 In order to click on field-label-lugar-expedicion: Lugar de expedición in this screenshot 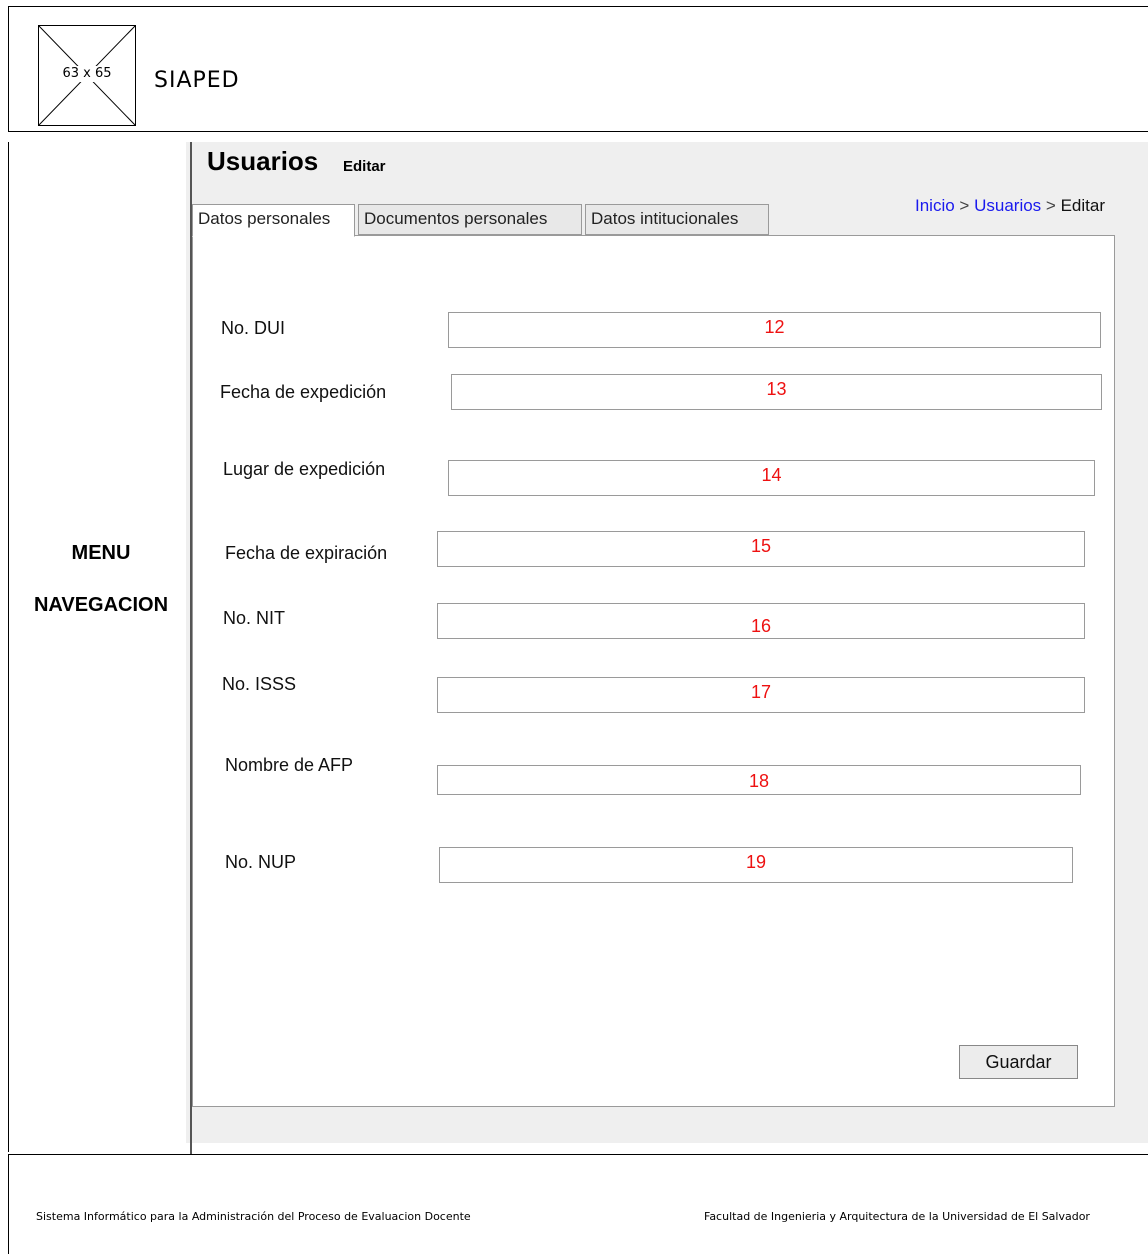, I will do `click(304, 469)`.